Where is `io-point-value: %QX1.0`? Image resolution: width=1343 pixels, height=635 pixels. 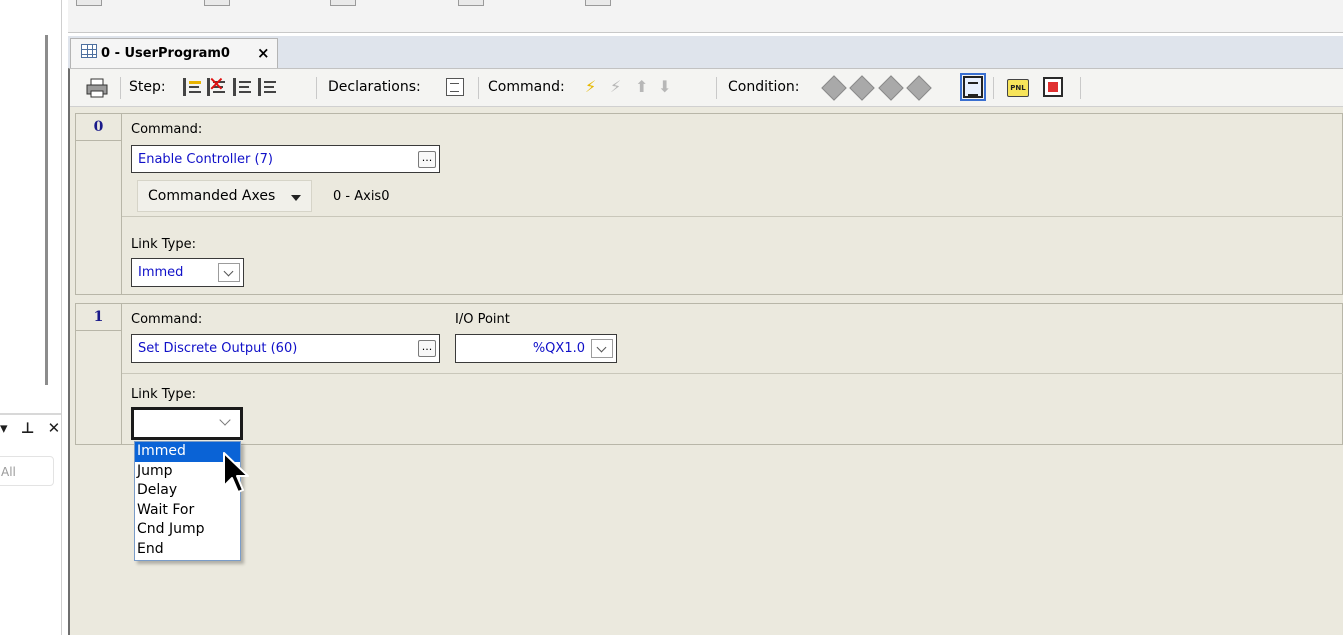 io-point-value: %QX1.0 is located at coordinates (558, 348).